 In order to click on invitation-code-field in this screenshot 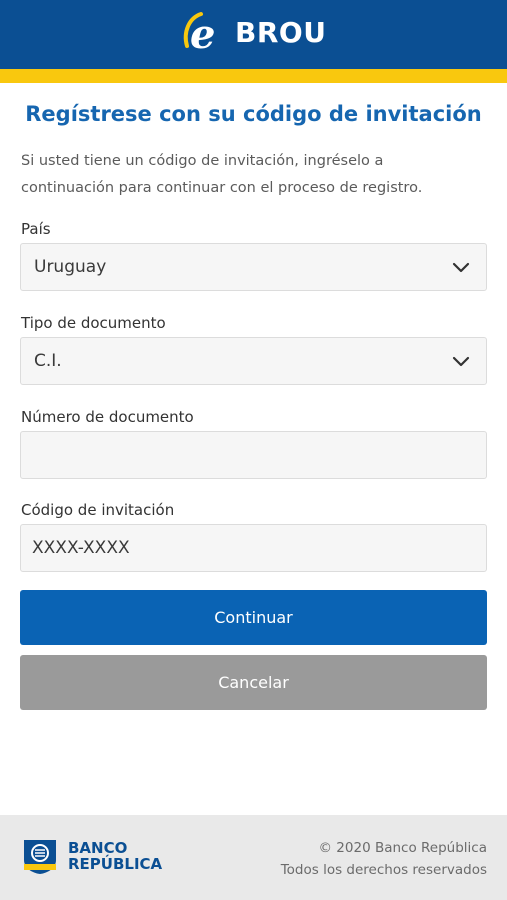, I will do `click(253, 548)`.